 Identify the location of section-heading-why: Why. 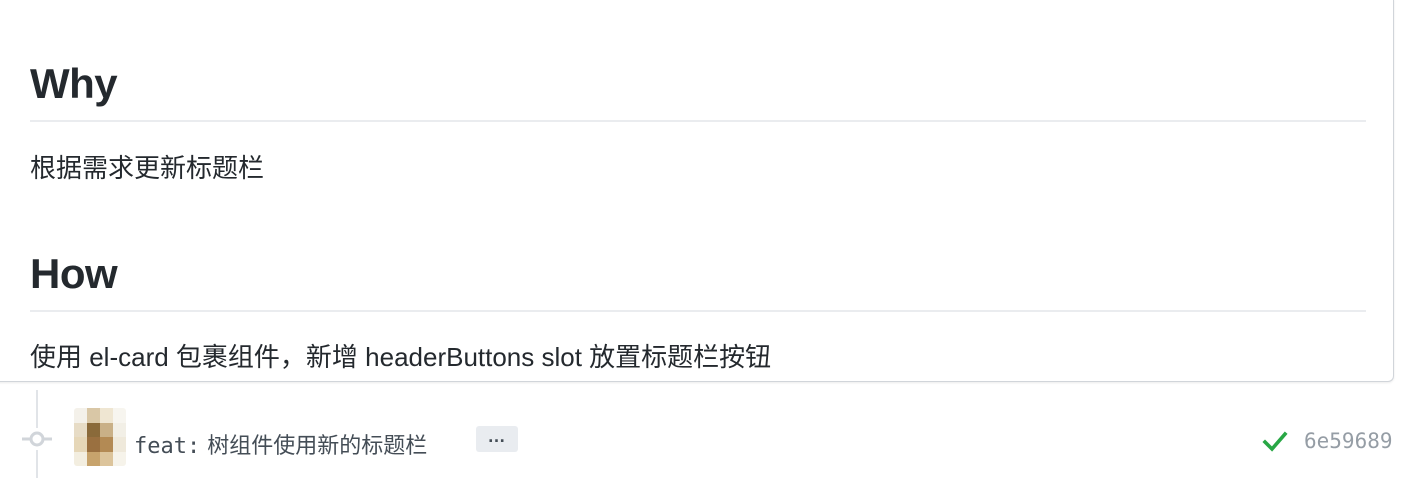
(698, 92).